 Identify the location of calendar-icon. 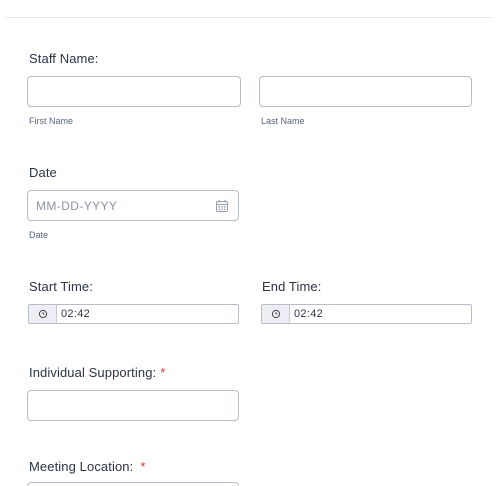
(222, 206).